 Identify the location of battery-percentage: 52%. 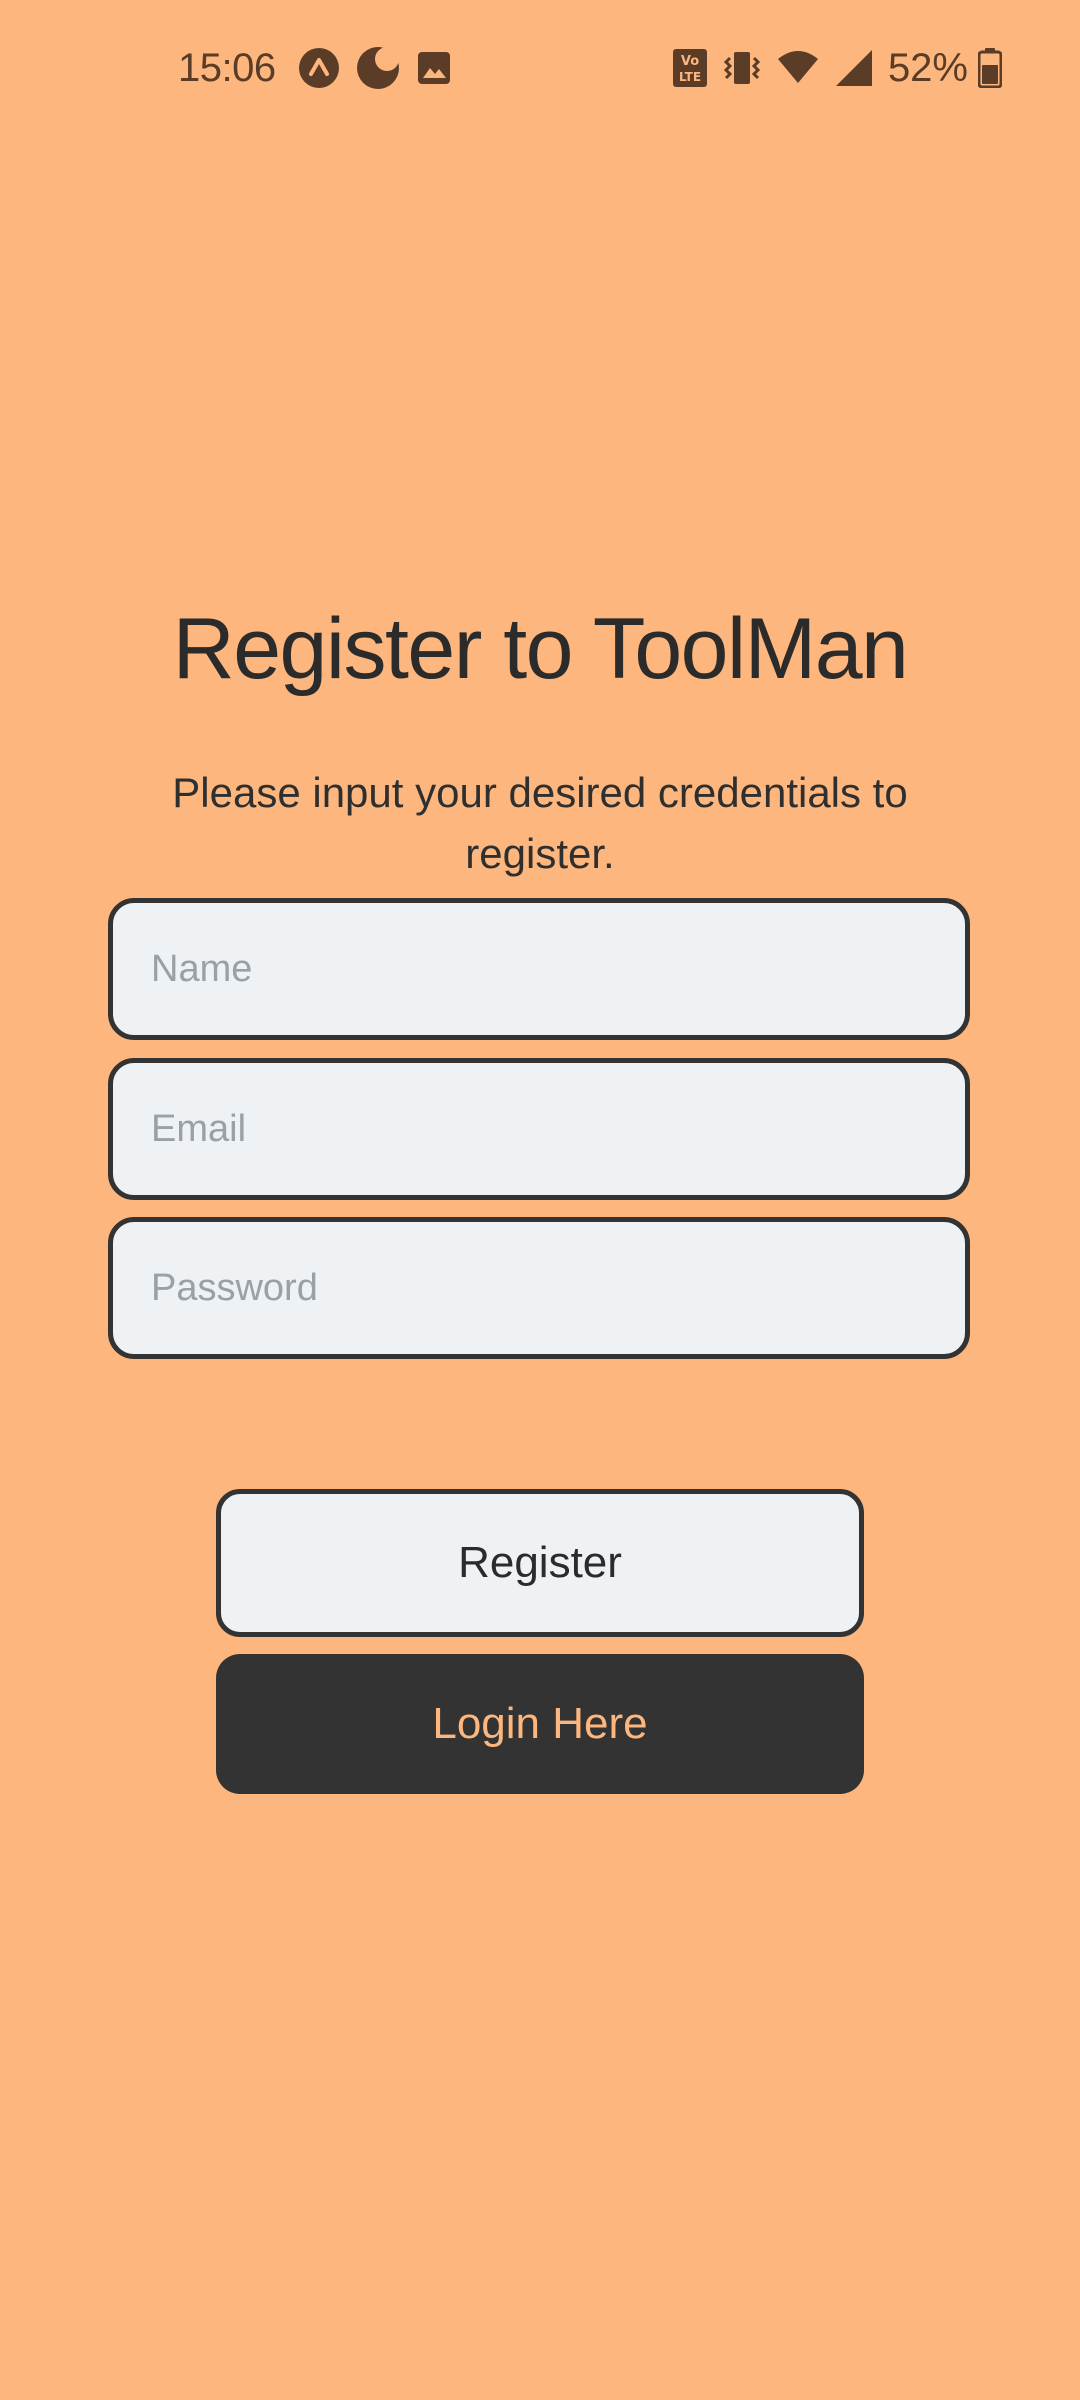
(927, 67).